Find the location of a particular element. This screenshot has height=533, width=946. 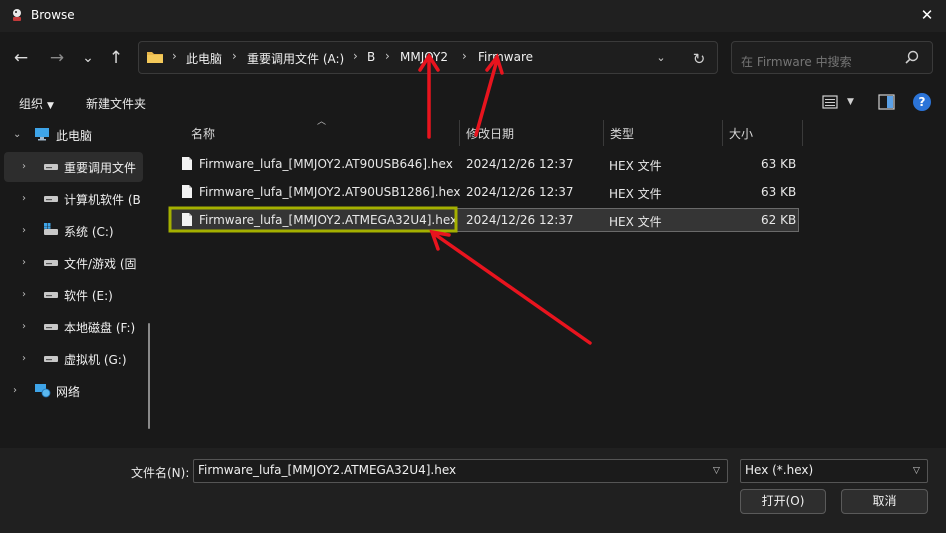

breadcrumb-b: B is located at coordinates (371, 57).